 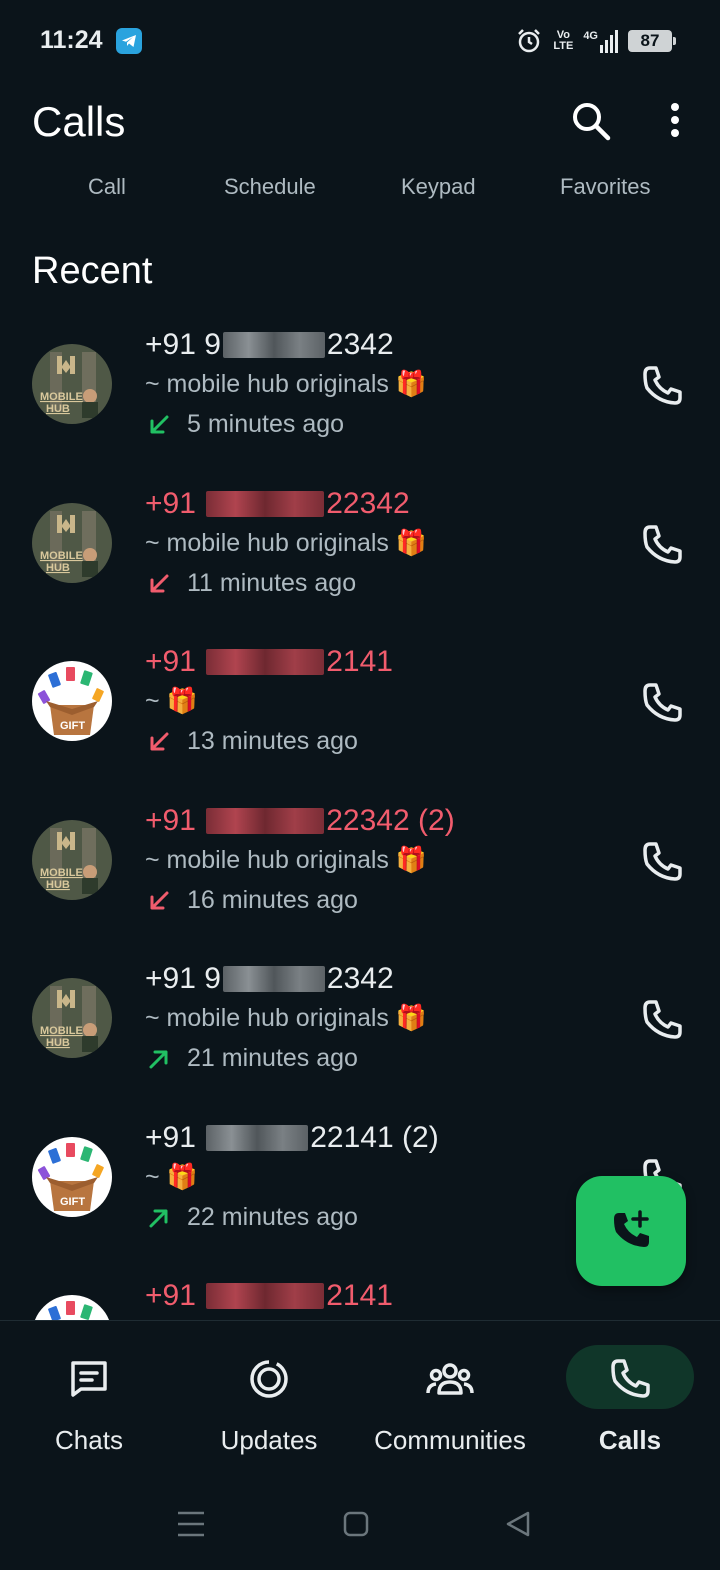 I want to click on nav-communities: Communities, so click(x=450, y=1396).